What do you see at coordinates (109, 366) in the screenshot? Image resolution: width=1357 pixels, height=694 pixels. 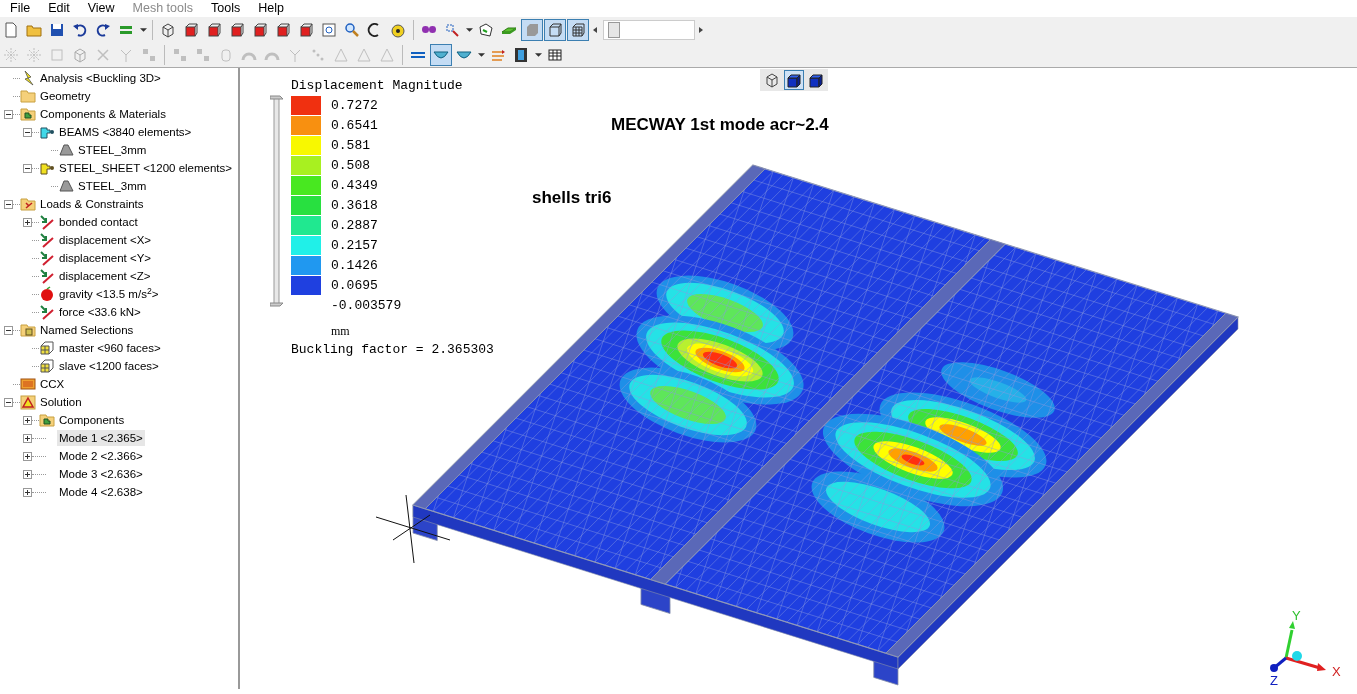 I see `tree-item: slave <1200 faces>` at bounding box center [109, 366].